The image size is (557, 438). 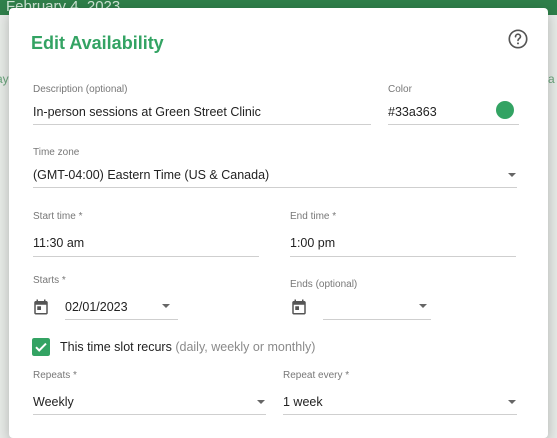 I want to click on repeats-select: Weekly, so click(x=53, y=402).